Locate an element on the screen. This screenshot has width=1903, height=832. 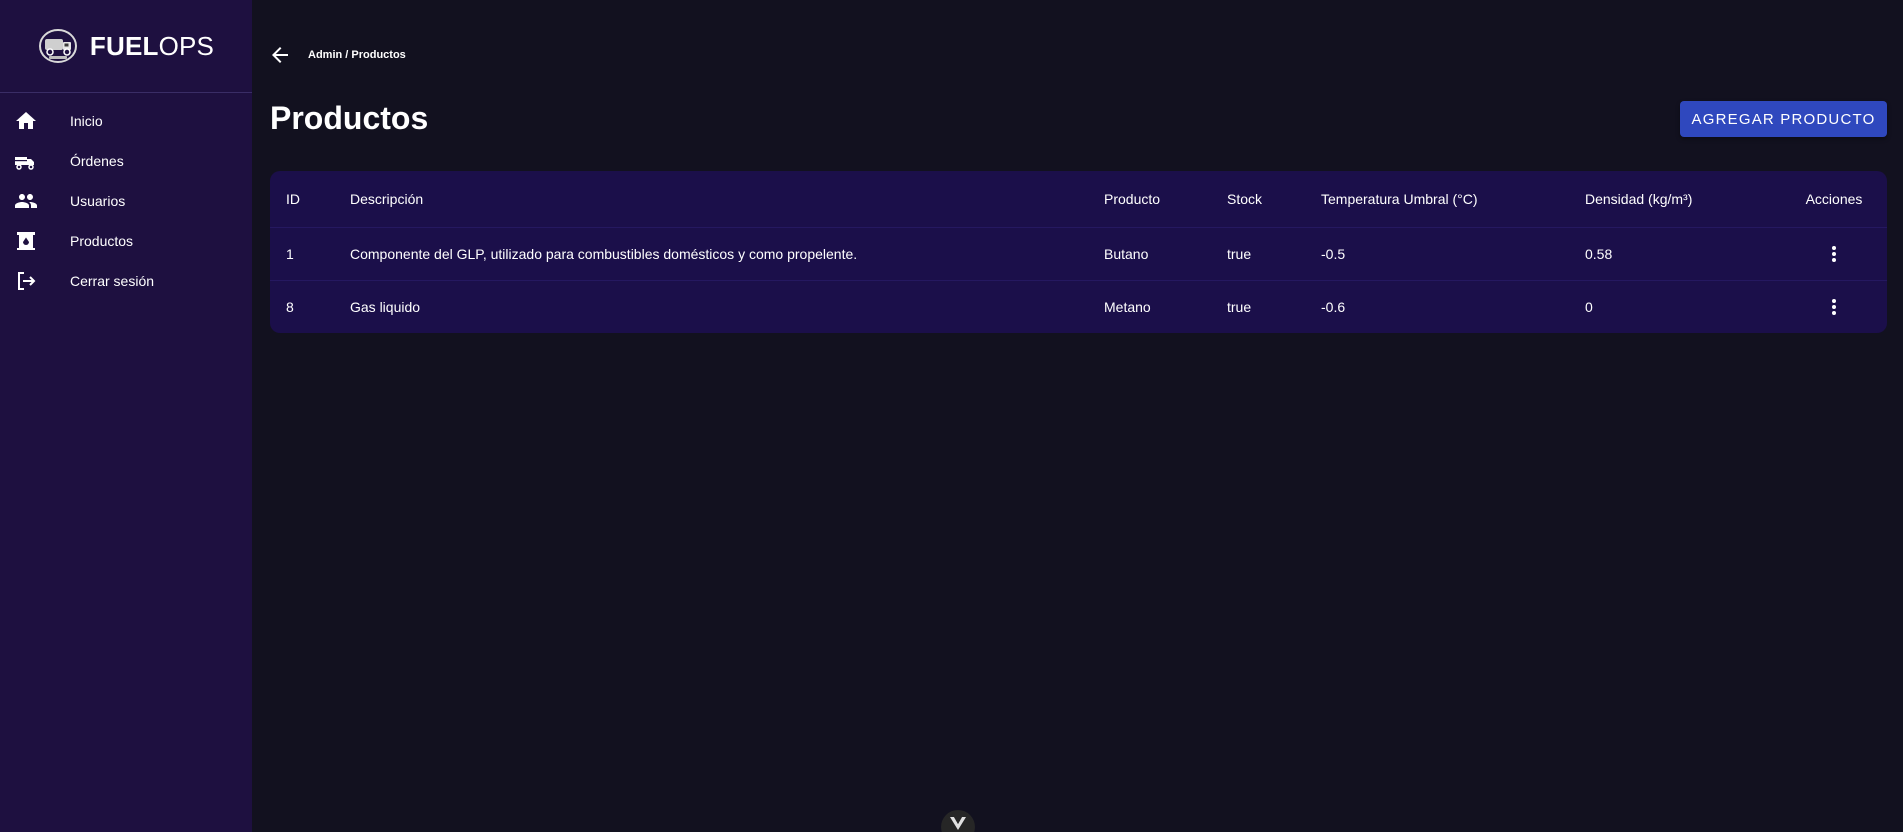
column-header-temperatura: Temperatura Umbral (°C) is located at coordinates (1399, 198).